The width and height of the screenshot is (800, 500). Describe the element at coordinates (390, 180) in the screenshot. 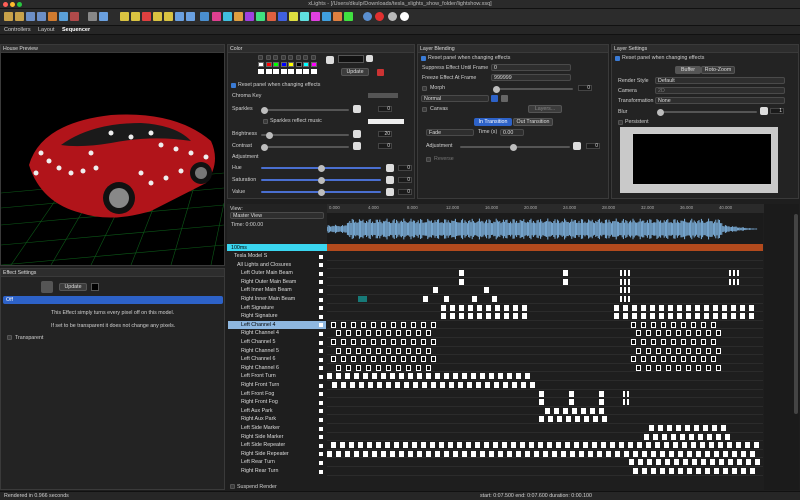

I see `saturation-vc-icon` at that location.